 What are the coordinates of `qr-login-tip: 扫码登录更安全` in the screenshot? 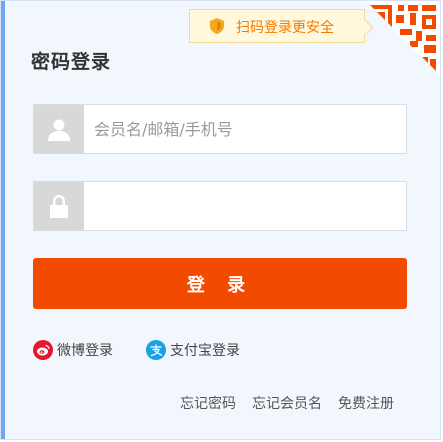 It's located at (277, 26).